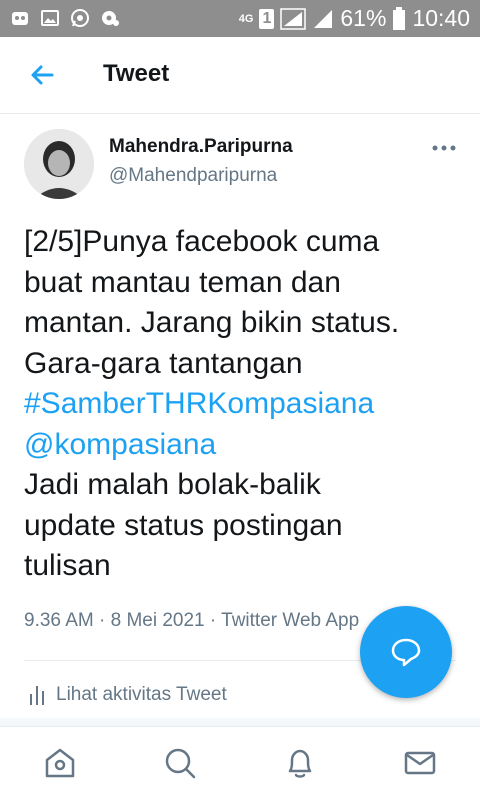 The height and width of the screenshot is (801, 480). What do you see at coordinates (300, 763) in the screenshot?
I see `notifications-bell-icon` at bounding box center [300, 763].